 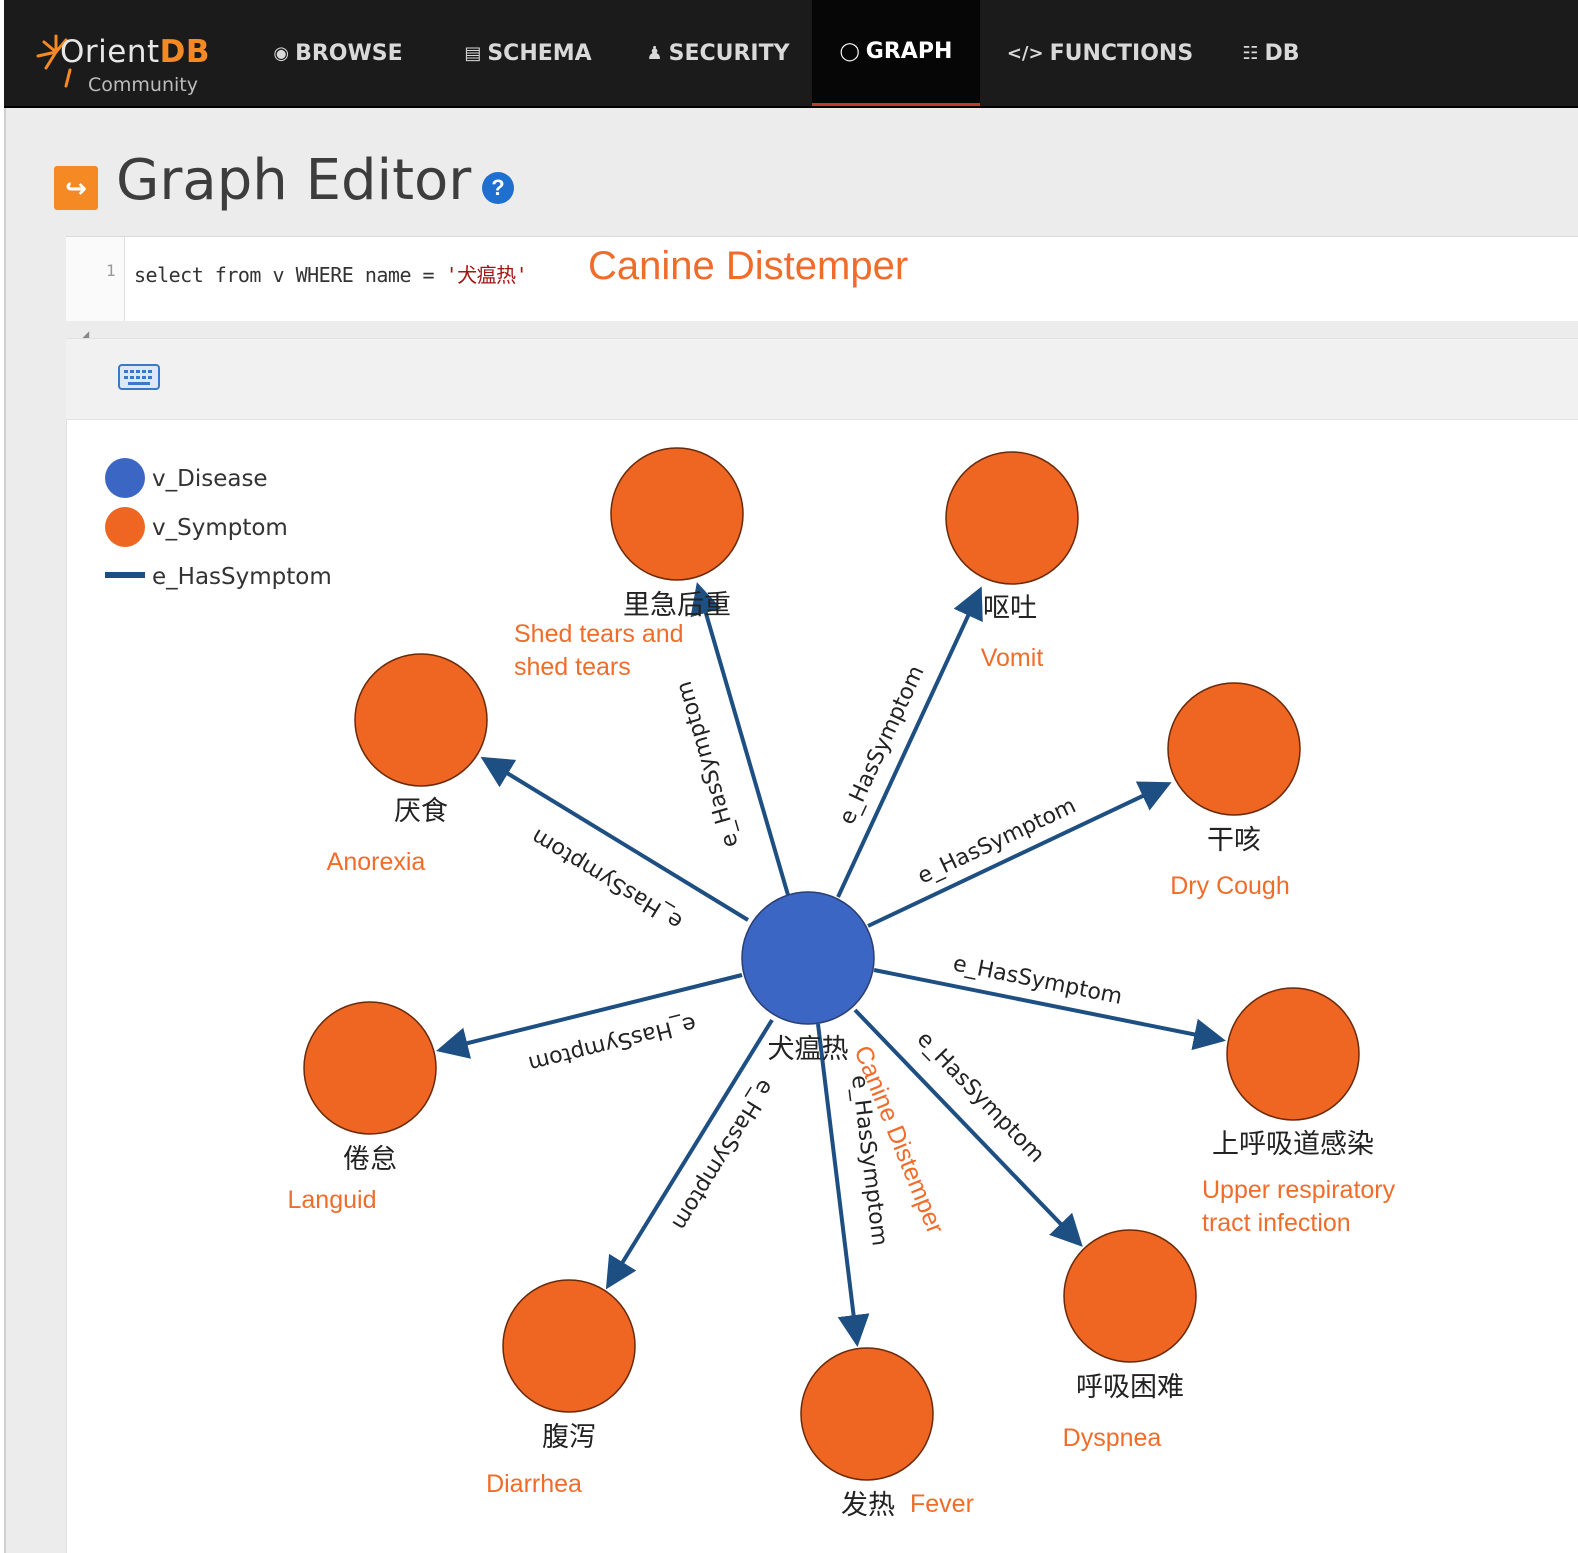 I want to click on edge-languid: e_HasSymptom, so click(x=589, y=1024).